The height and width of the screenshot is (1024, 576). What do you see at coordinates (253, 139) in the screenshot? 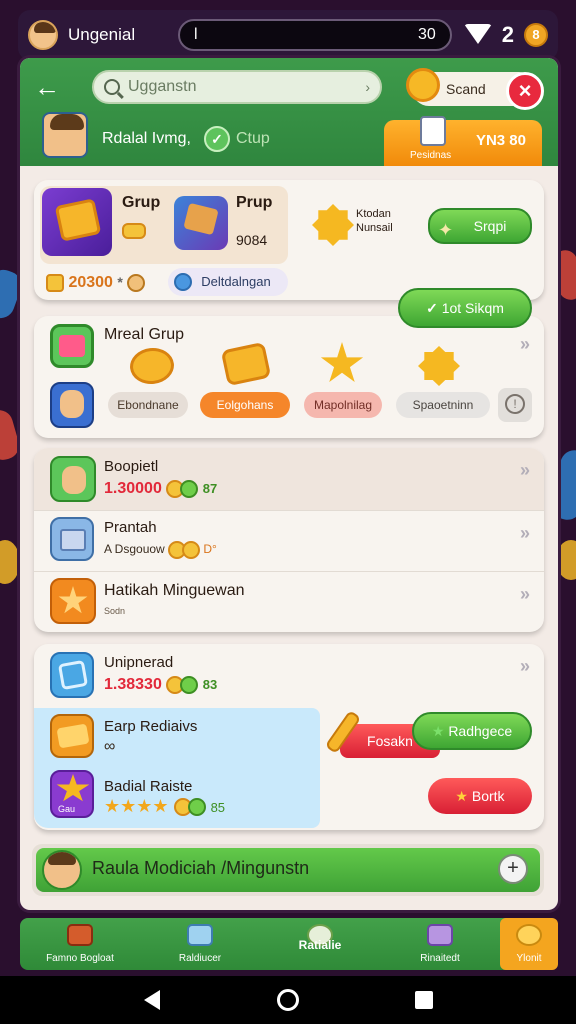
I see `group-link: Ctup` at bounding box center [253, 139].